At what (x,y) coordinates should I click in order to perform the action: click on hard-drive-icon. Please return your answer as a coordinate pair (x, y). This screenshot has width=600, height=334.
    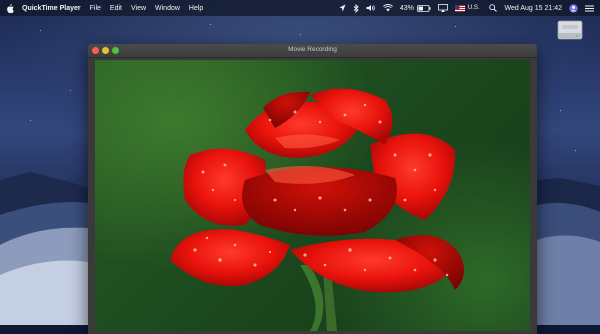
    Looking at the image, I should click on (570, 30).